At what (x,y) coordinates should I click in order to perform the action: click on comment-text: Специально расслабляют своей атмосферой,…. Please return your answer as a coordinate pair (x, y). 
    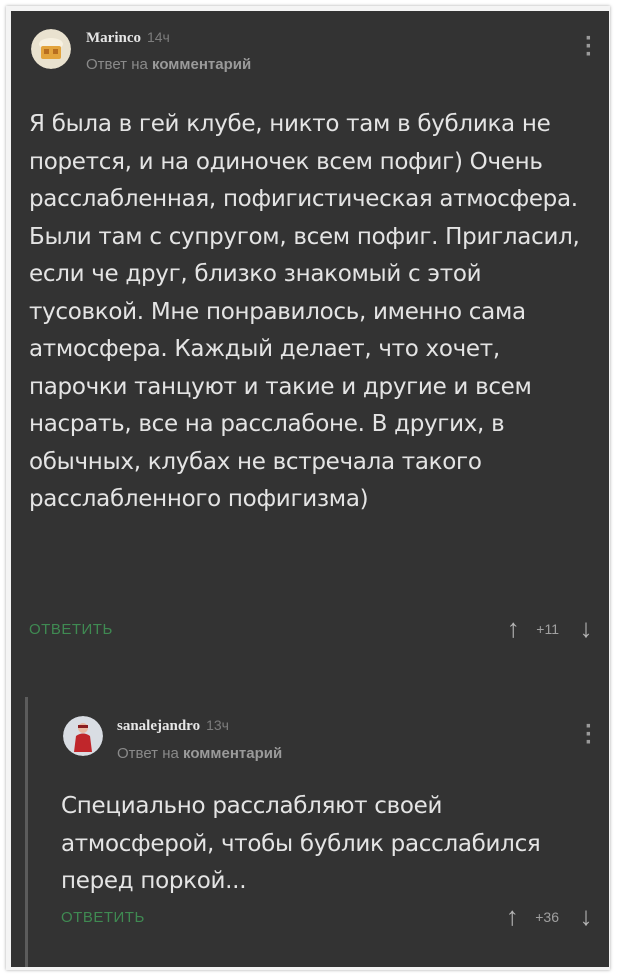
    Looking at the image, I should click on (301, 843).